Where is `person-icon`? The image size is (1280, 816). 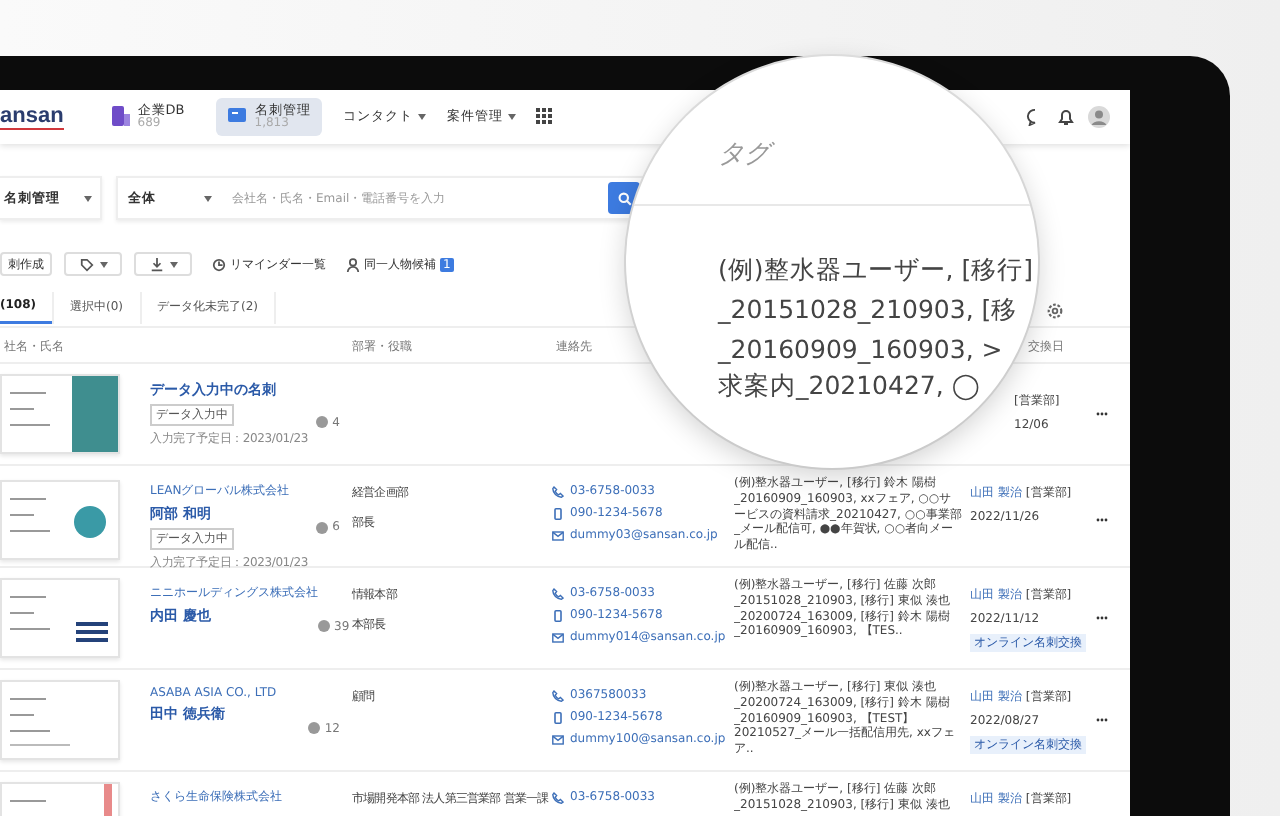
person-icon is located at coordinates (353, 264).